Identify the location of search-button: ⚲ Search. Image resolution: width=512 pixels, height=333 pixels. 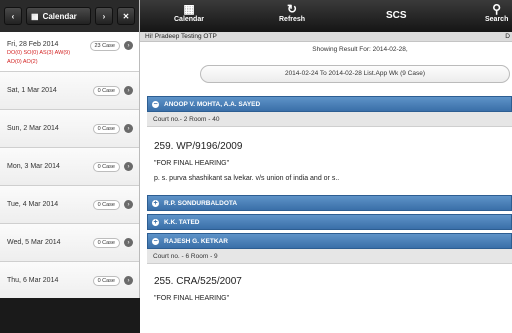
(496, 12).